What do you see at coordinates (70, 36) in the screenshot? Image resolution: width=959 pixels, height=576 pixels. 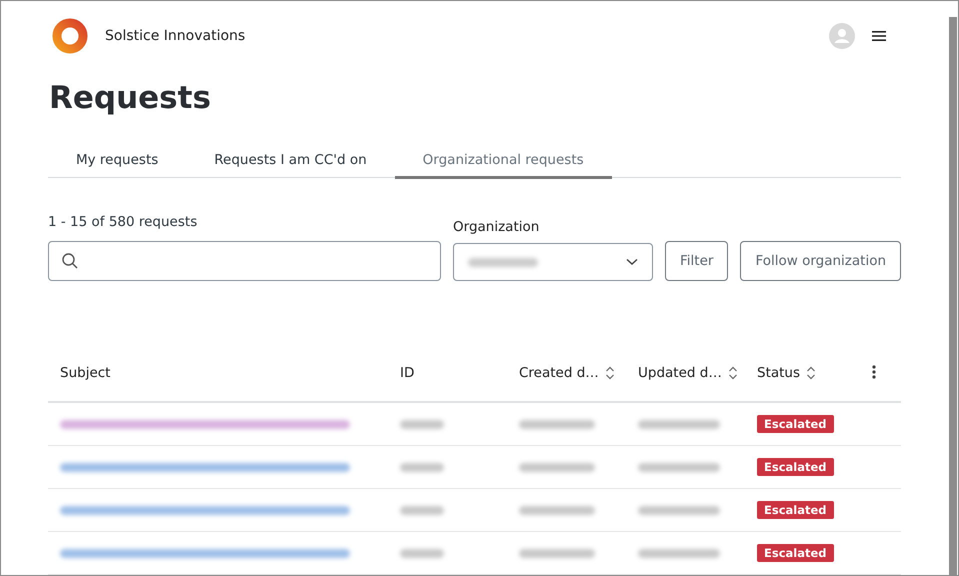 I see `logo-icon` at bounding box center [70, 36].